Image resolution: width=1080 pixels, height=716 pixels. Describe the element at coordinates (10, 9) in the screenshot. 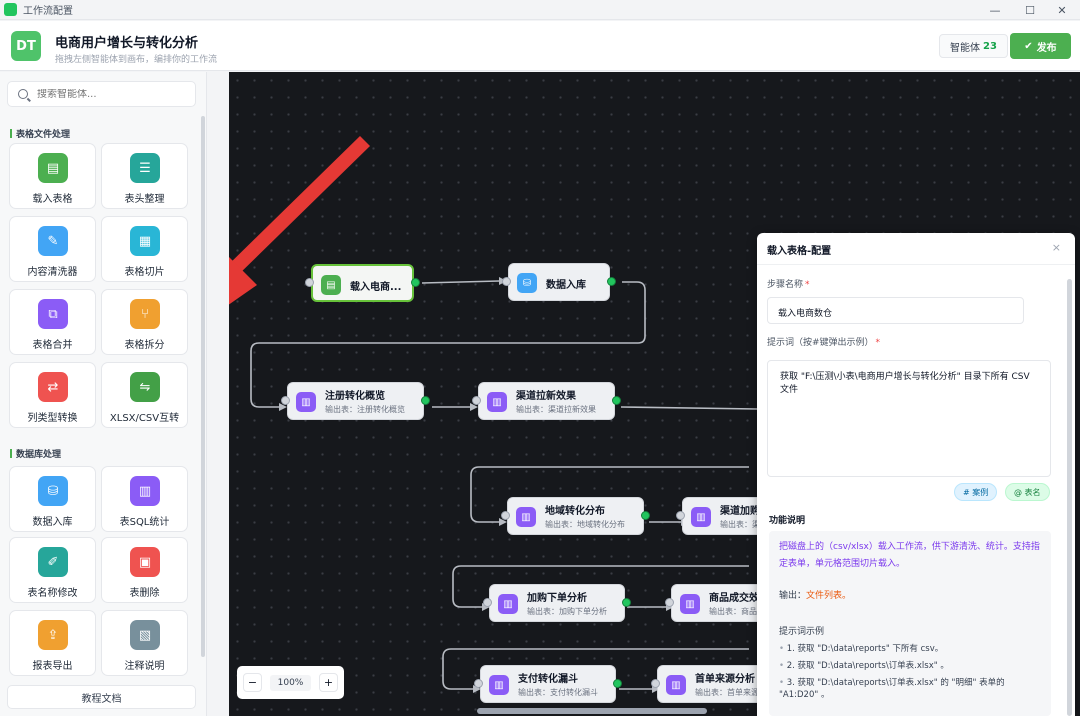

I see `app-icon` at that location.